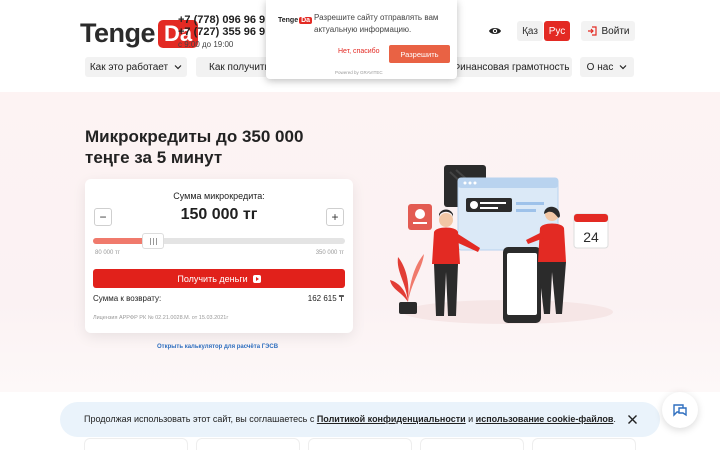 This screenshot has width=720, height=450. I want to click on lang-ru-button: Рус, so click(557, 31).